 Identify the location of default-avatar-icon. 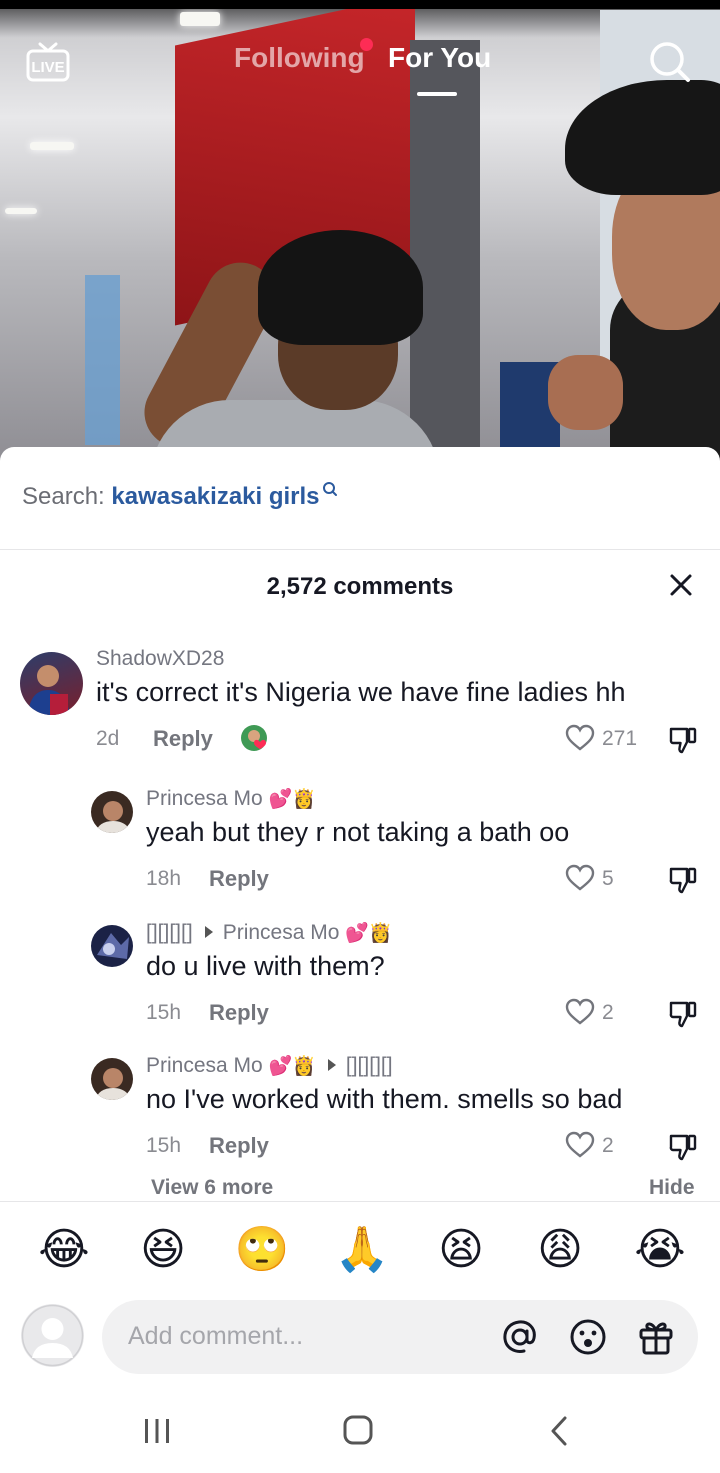
(52, 1335).